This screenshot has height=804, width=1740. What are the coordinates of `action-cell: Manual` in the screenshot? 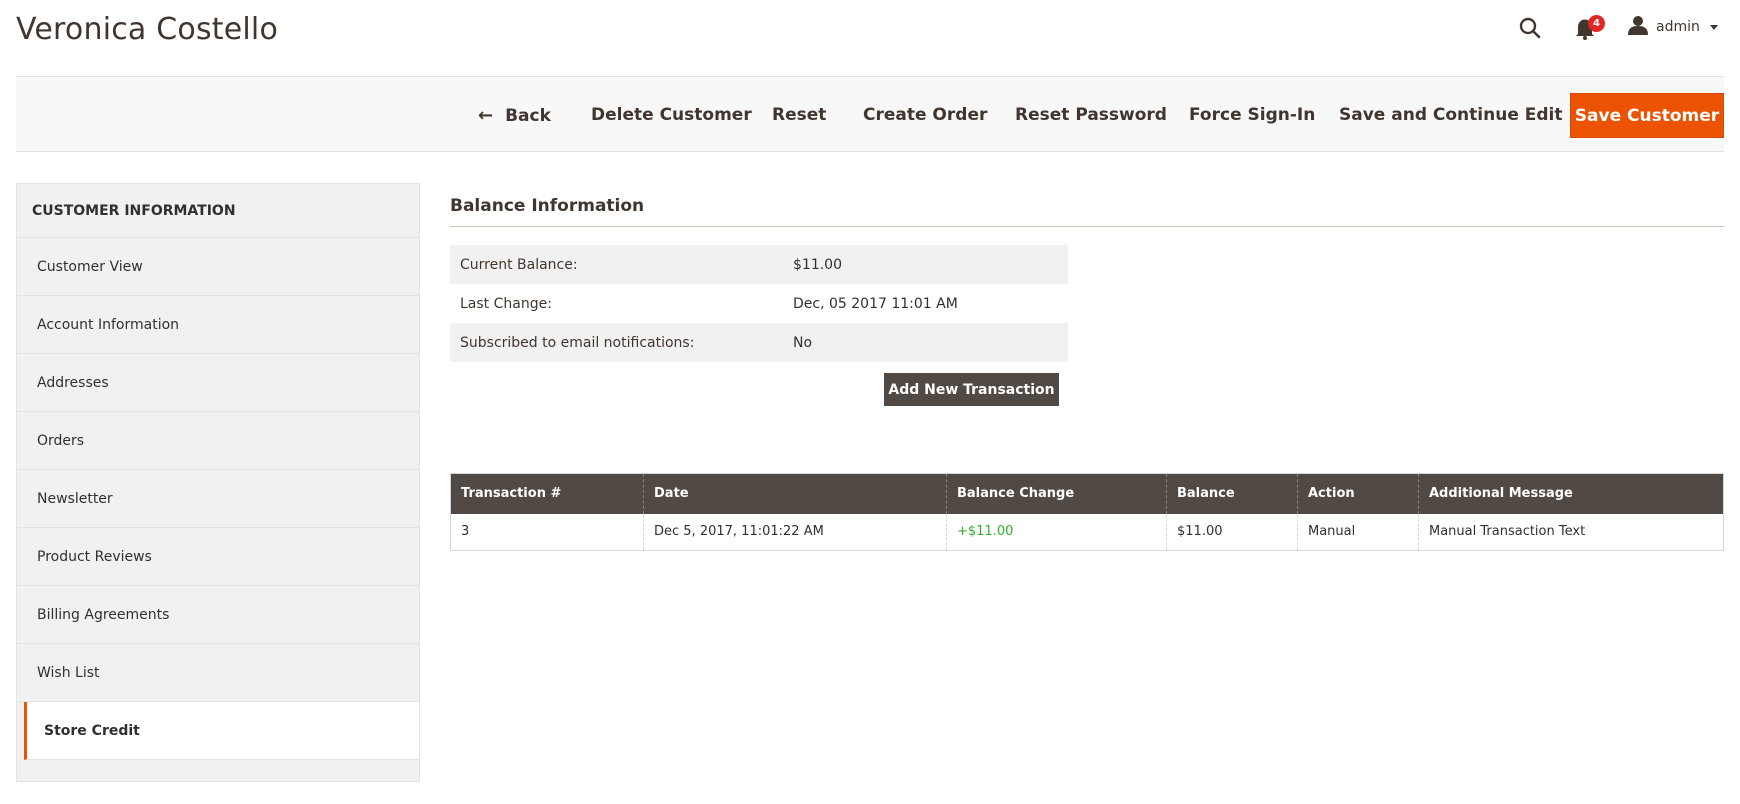 It's located at (1358, 532).